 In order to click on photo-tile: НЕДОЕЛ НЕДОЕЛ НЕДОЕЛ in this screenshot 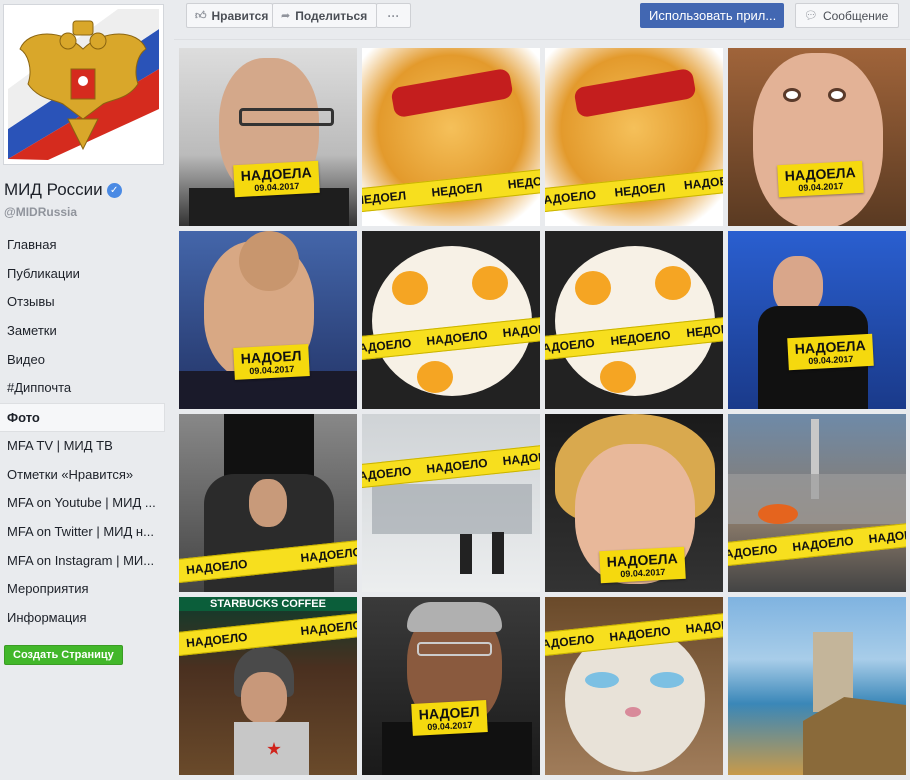, I will do `click(451, 137)`.